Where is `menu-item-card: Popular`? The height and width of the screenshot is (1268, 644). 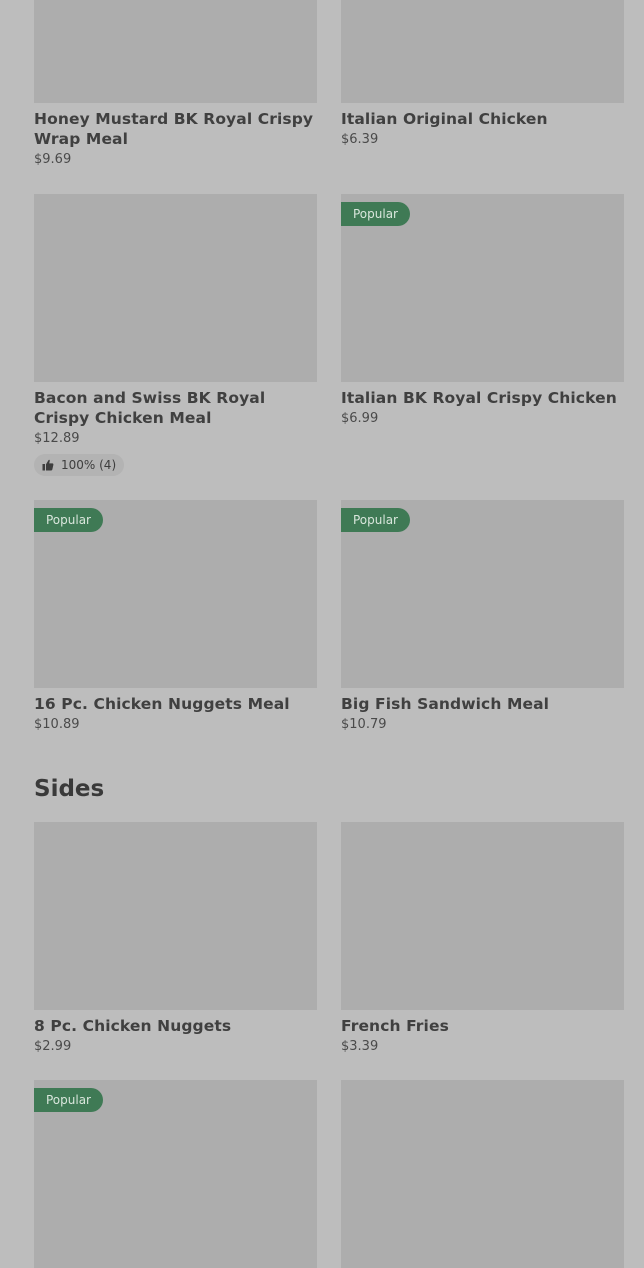
menu-item-card: Popular is located at coordinates (175, 1174).